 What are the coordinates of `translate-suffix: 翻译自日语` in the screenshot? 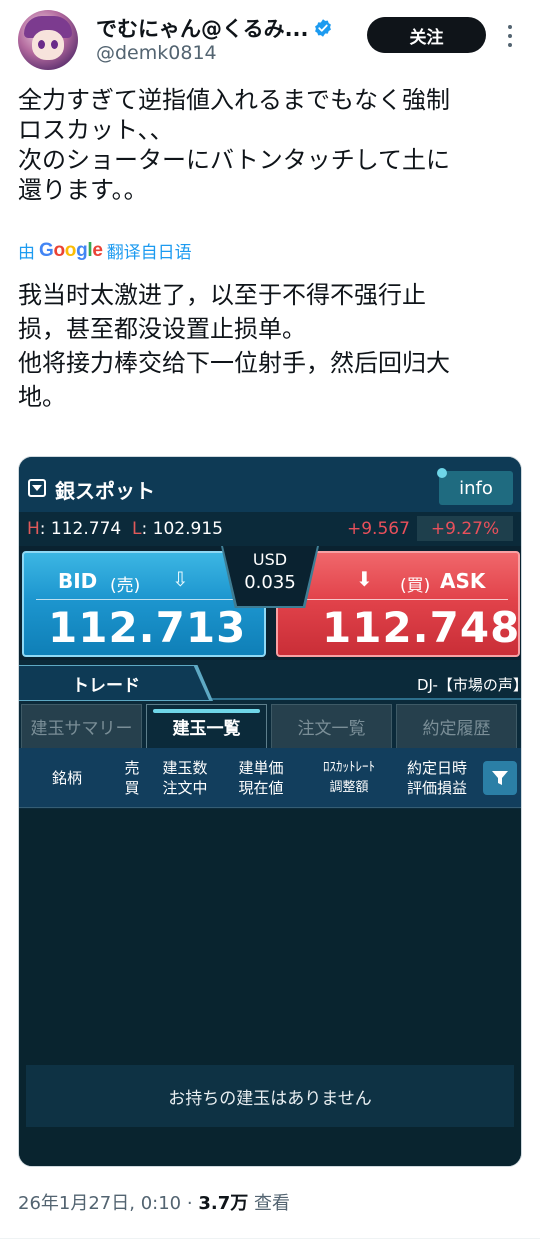 It's located at (149, 253).